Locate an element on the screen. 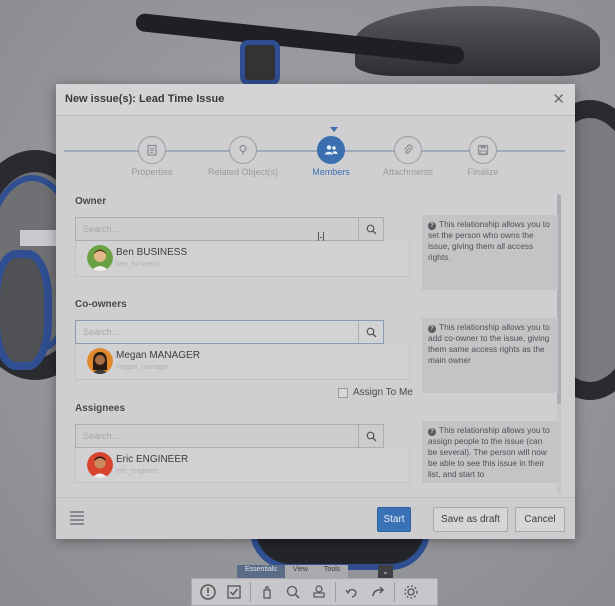  issue-icon is located at coordinates (208, 592).